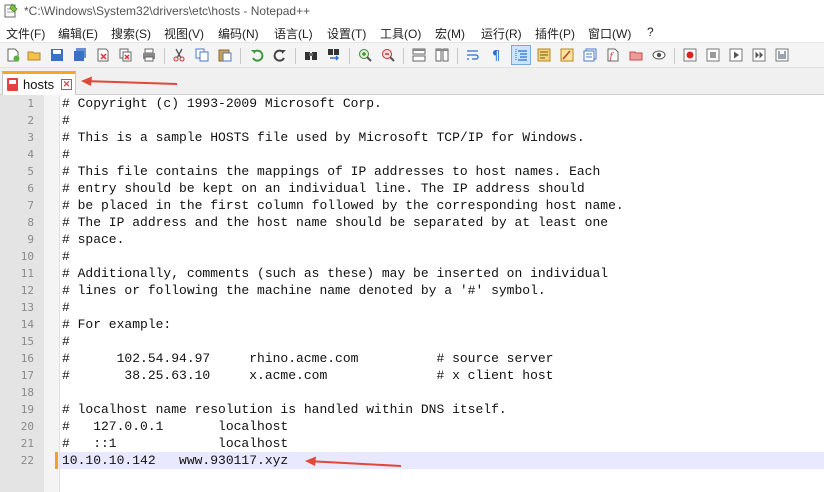 The height and width of the screenshot is (492, 824). I want to click on menu-edit: 编辑(E), so click(78, 33).